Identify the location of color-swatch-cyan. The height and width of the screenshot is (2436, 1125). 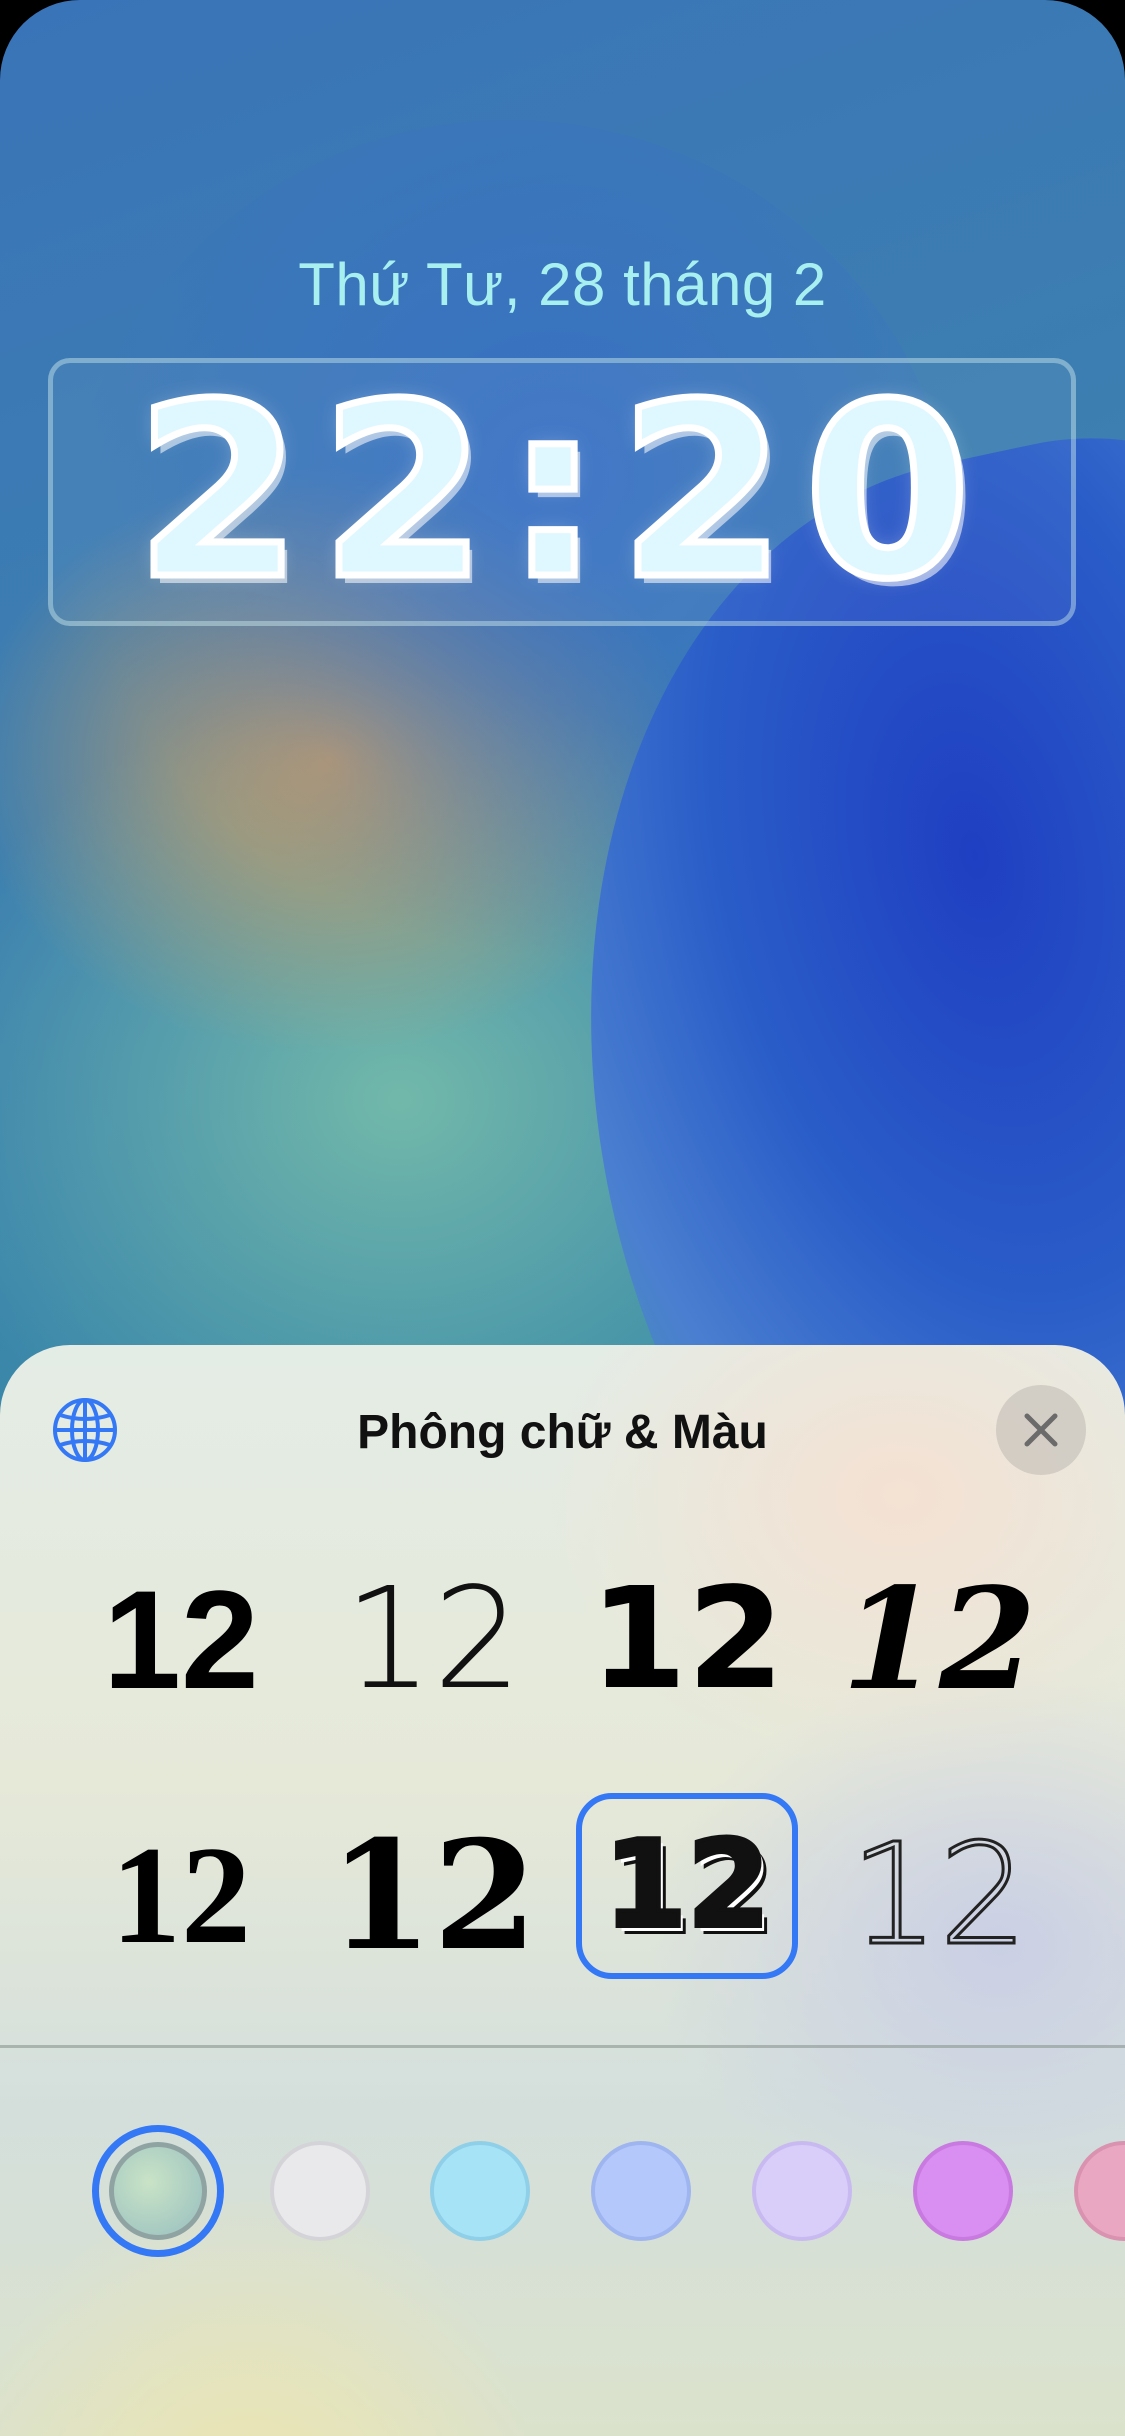
(480, 2191).